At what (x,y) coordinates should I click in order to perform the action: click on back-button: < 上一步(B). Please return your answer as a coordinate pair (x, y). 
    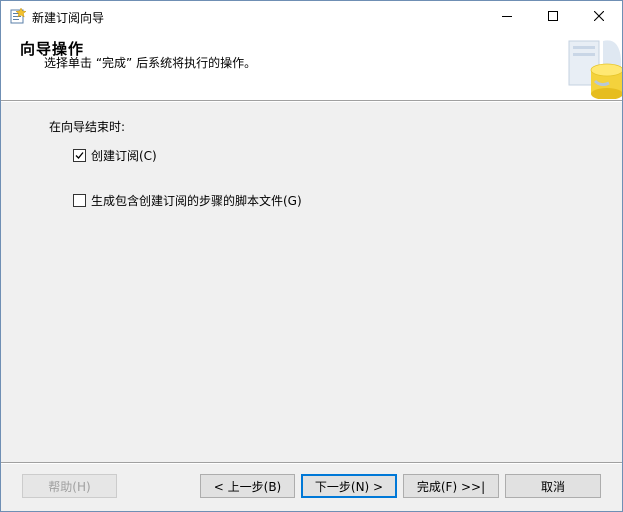
    Looking at the image, I should click on (247, 486).